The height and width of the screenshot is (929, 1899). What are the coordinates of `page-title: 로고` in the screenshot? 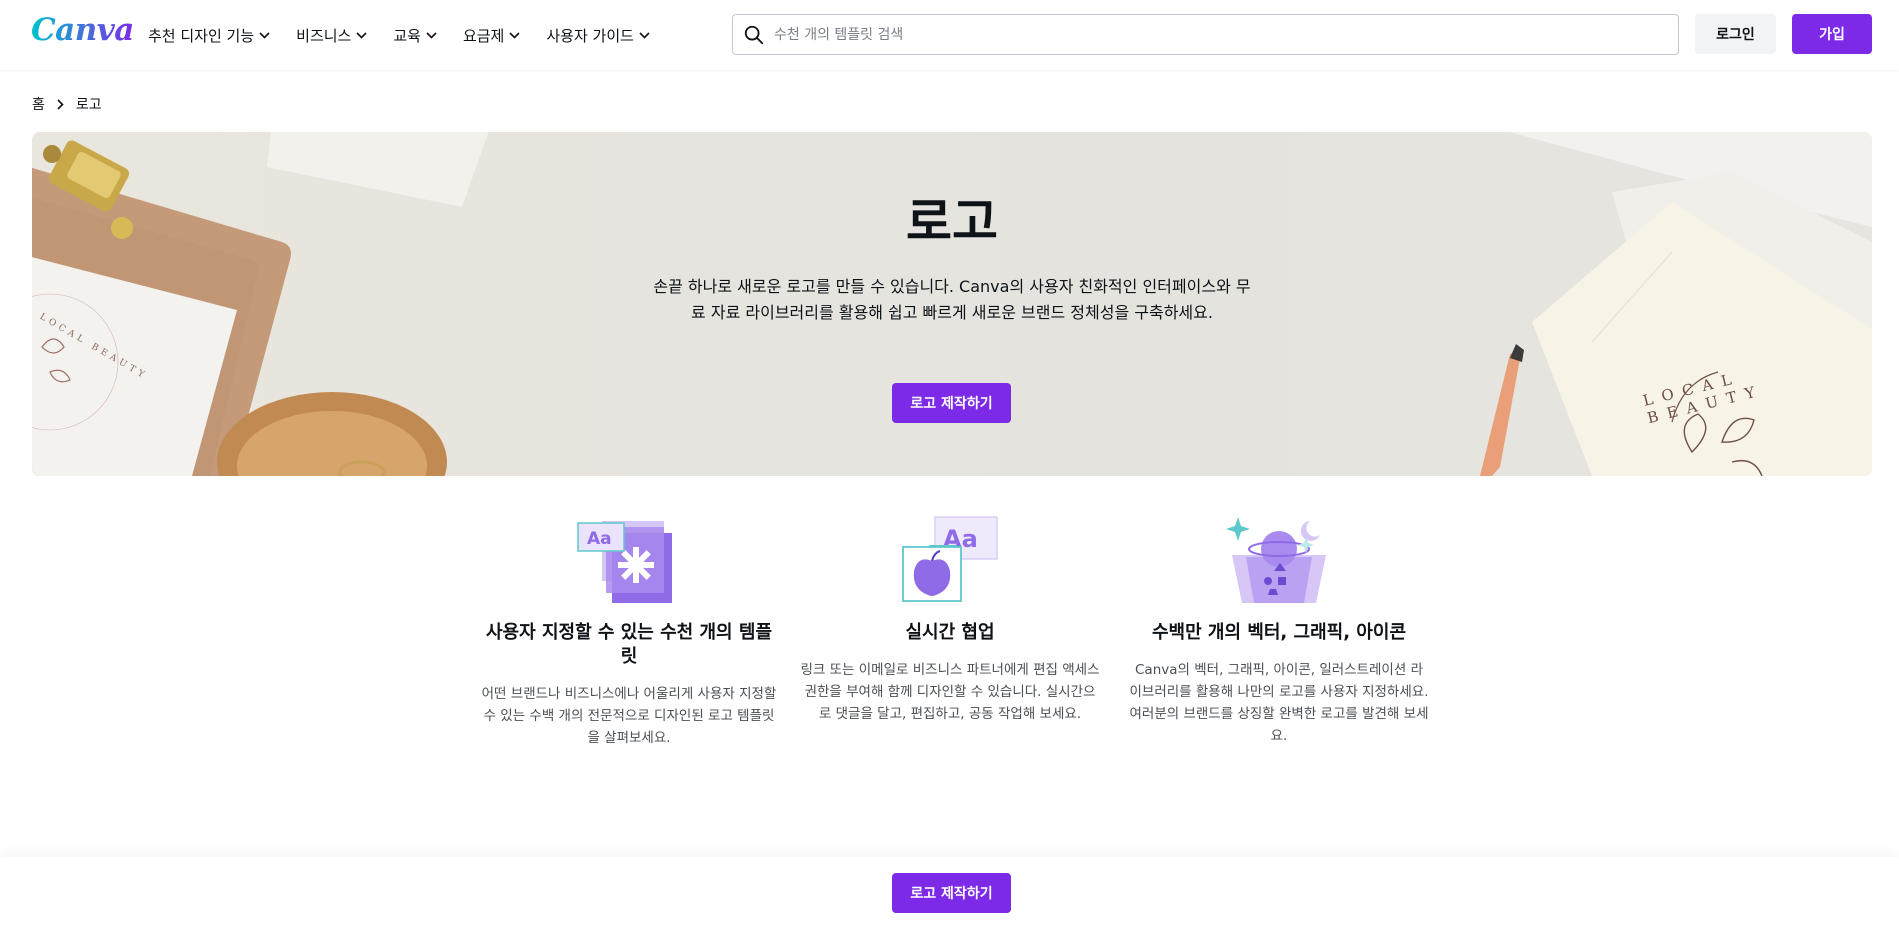 It's located at (952, 222).